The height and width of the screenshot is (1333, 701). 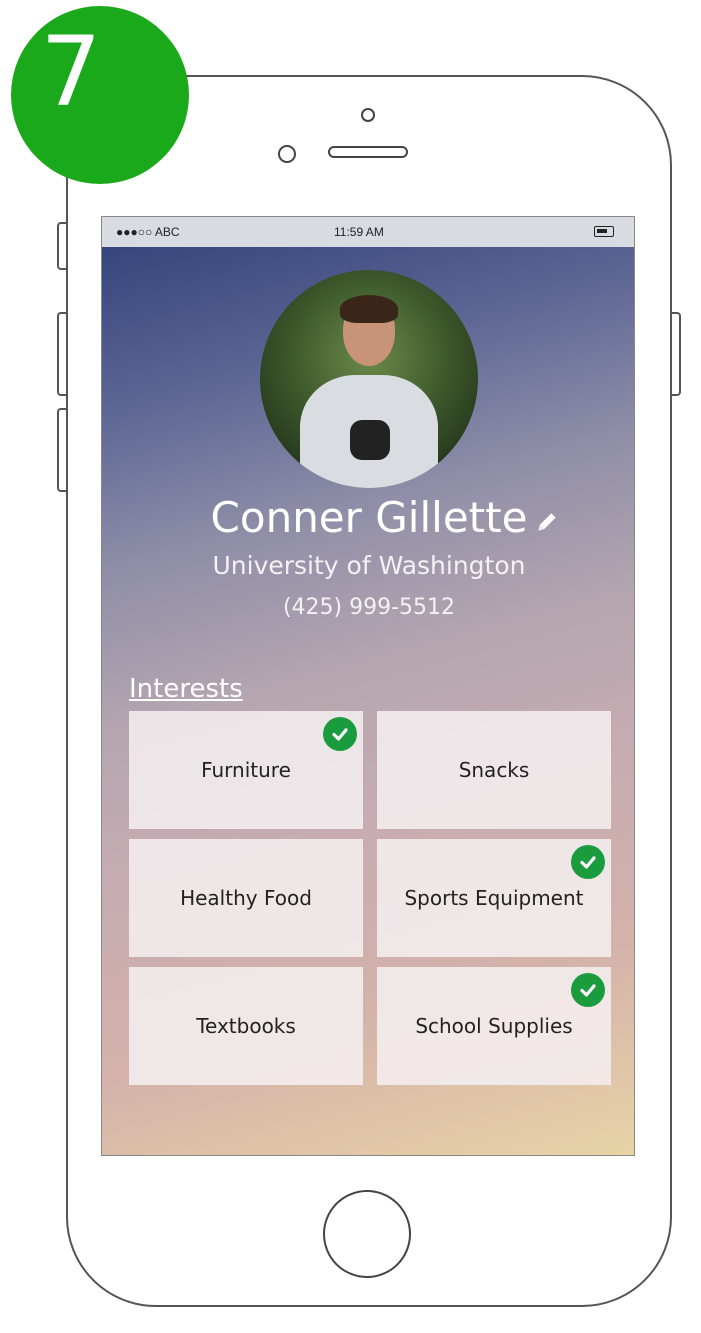 I want to click on avatar-hair, so click(x=369, y=309).